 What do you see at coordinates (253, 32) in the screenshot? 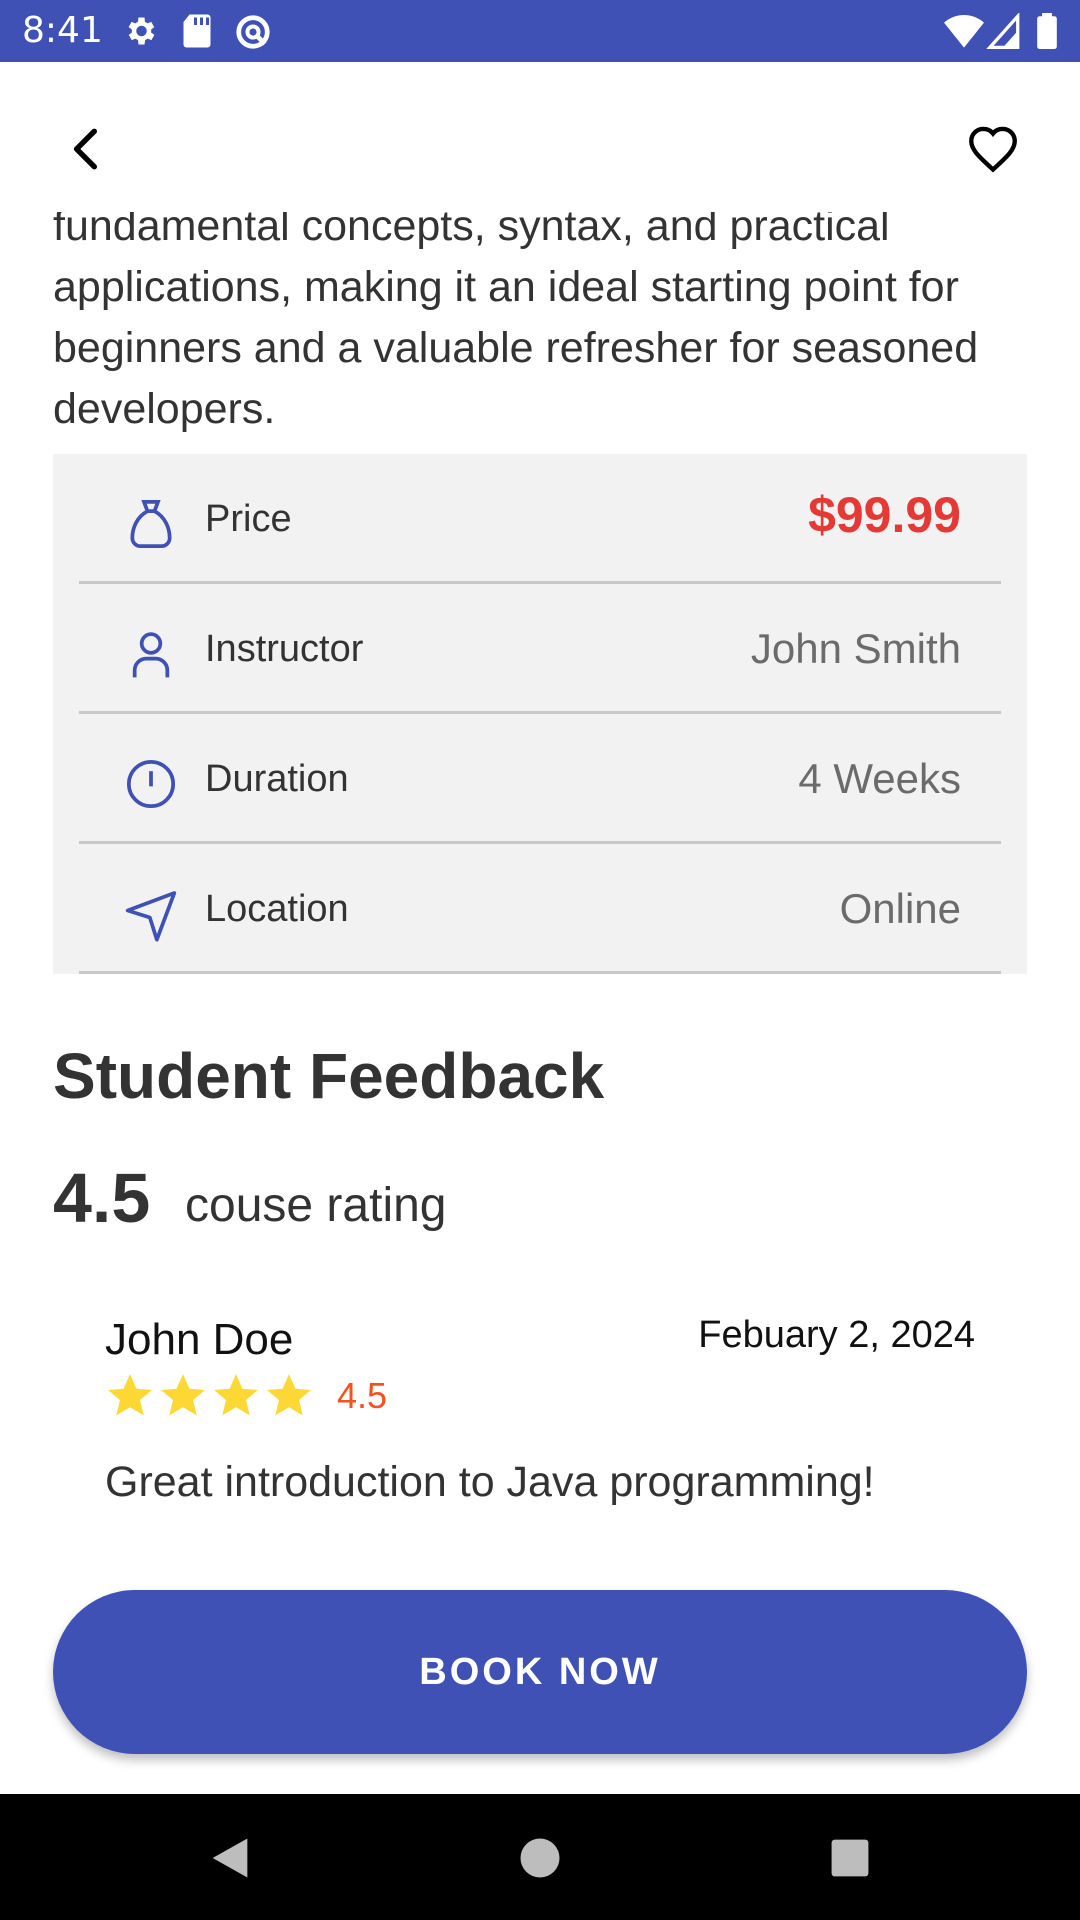
I see `data-saver-icon` at bounding box center [253, 32].